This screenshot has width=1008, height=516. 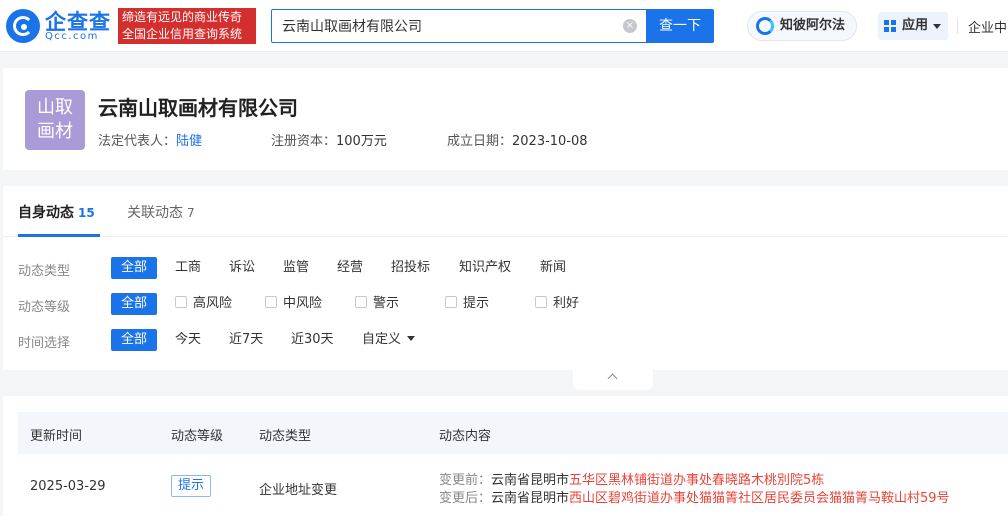 I want to click on change-before: 变更前：云南省昆明市五华区黑林铺街道办事处春晓路木桃別院5栋, so click(x=631, y=478).